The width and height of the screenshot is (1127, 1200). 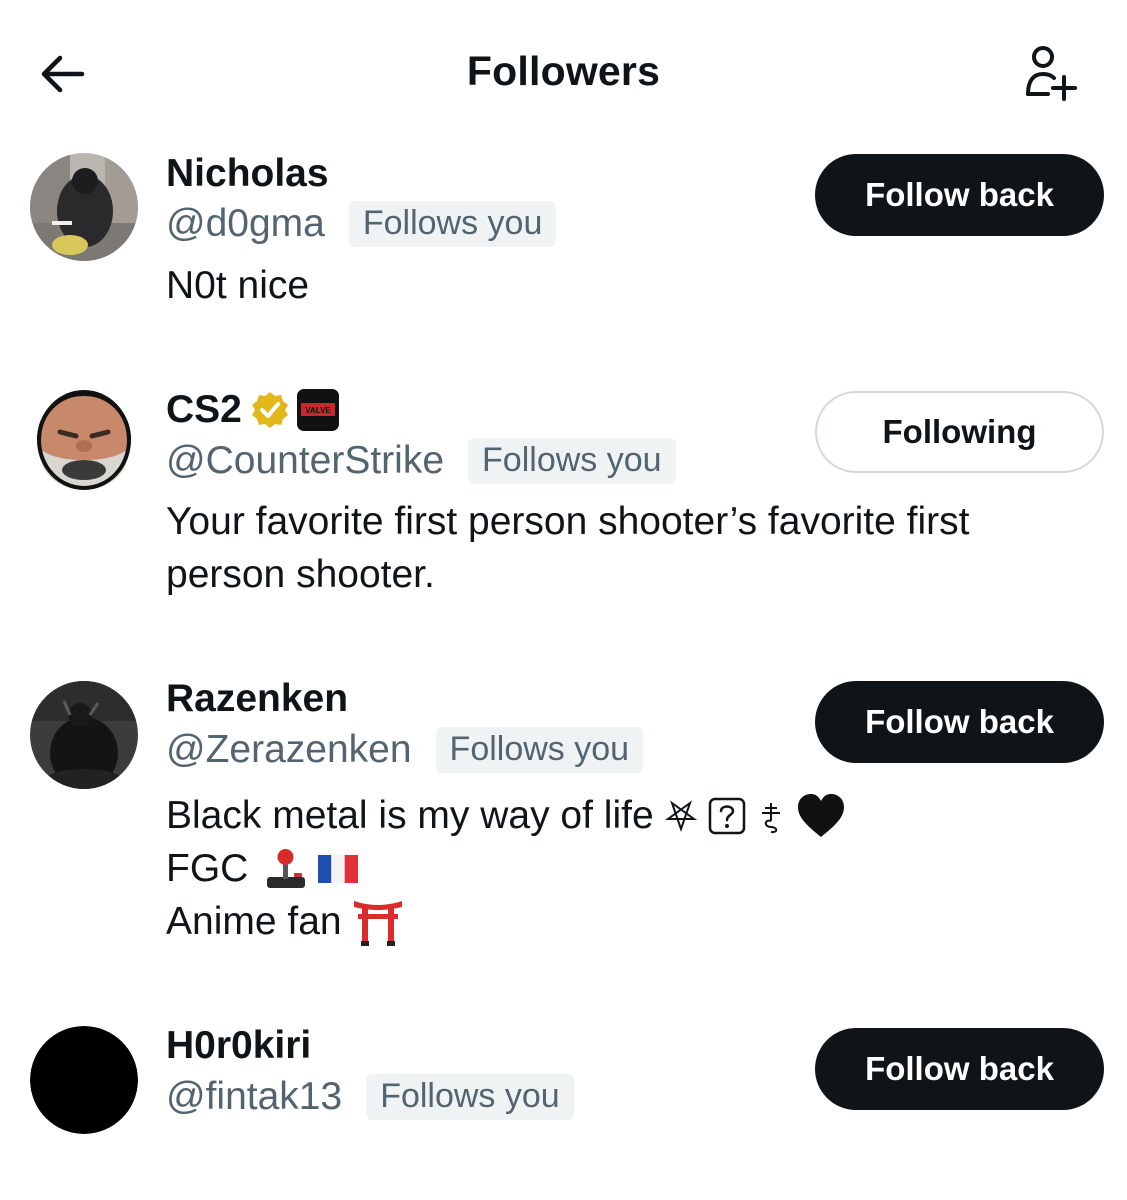 I want to click on top-bar: Followers, so click(x=563, y=70).